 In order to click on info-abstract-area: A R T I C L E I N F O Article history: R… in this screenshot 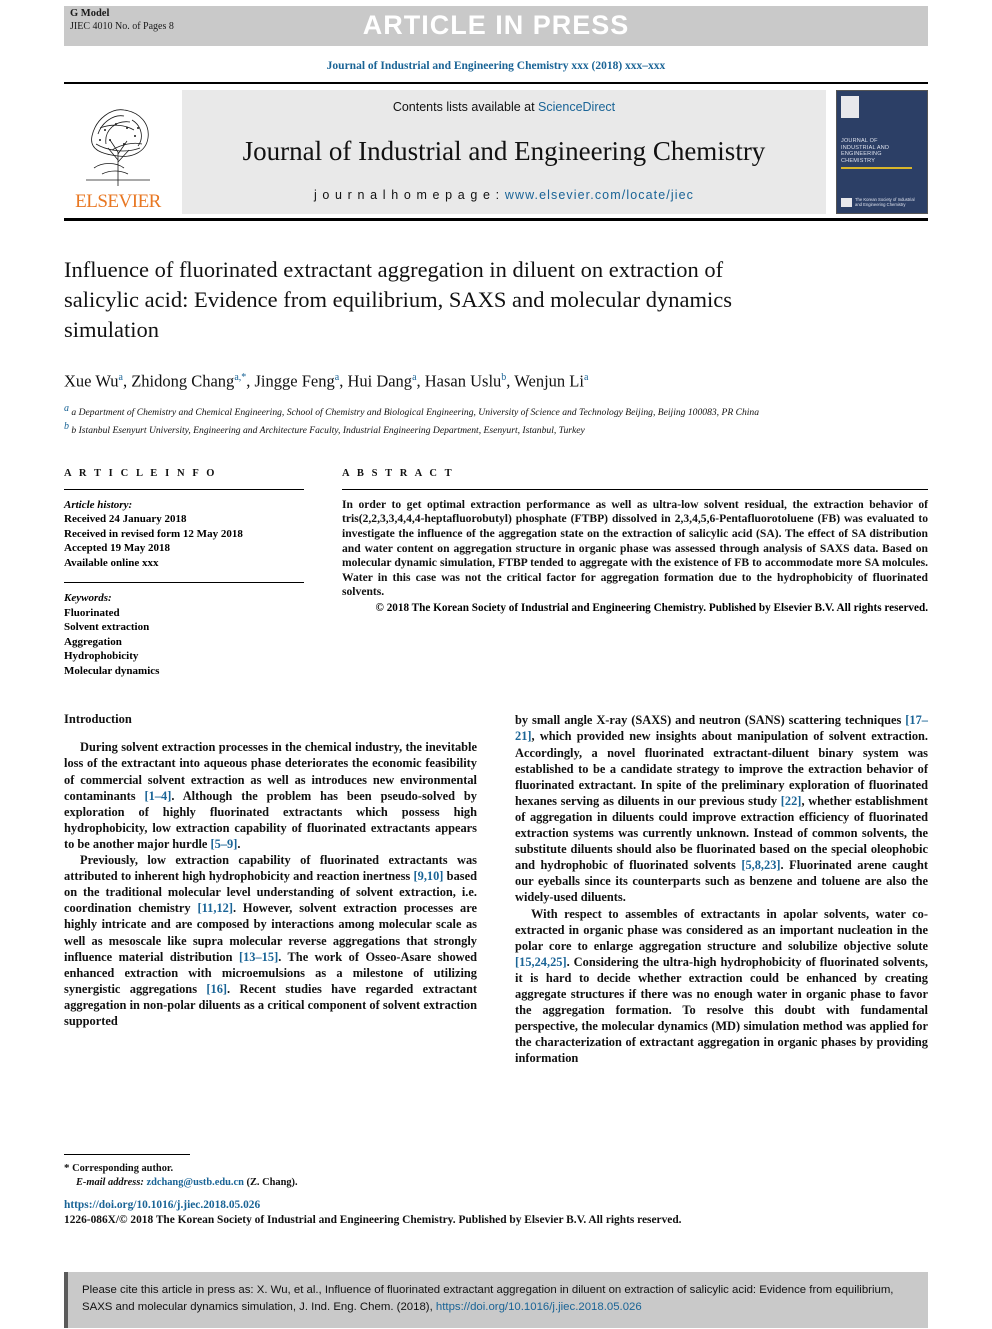, I will do `click(496, 573)`.